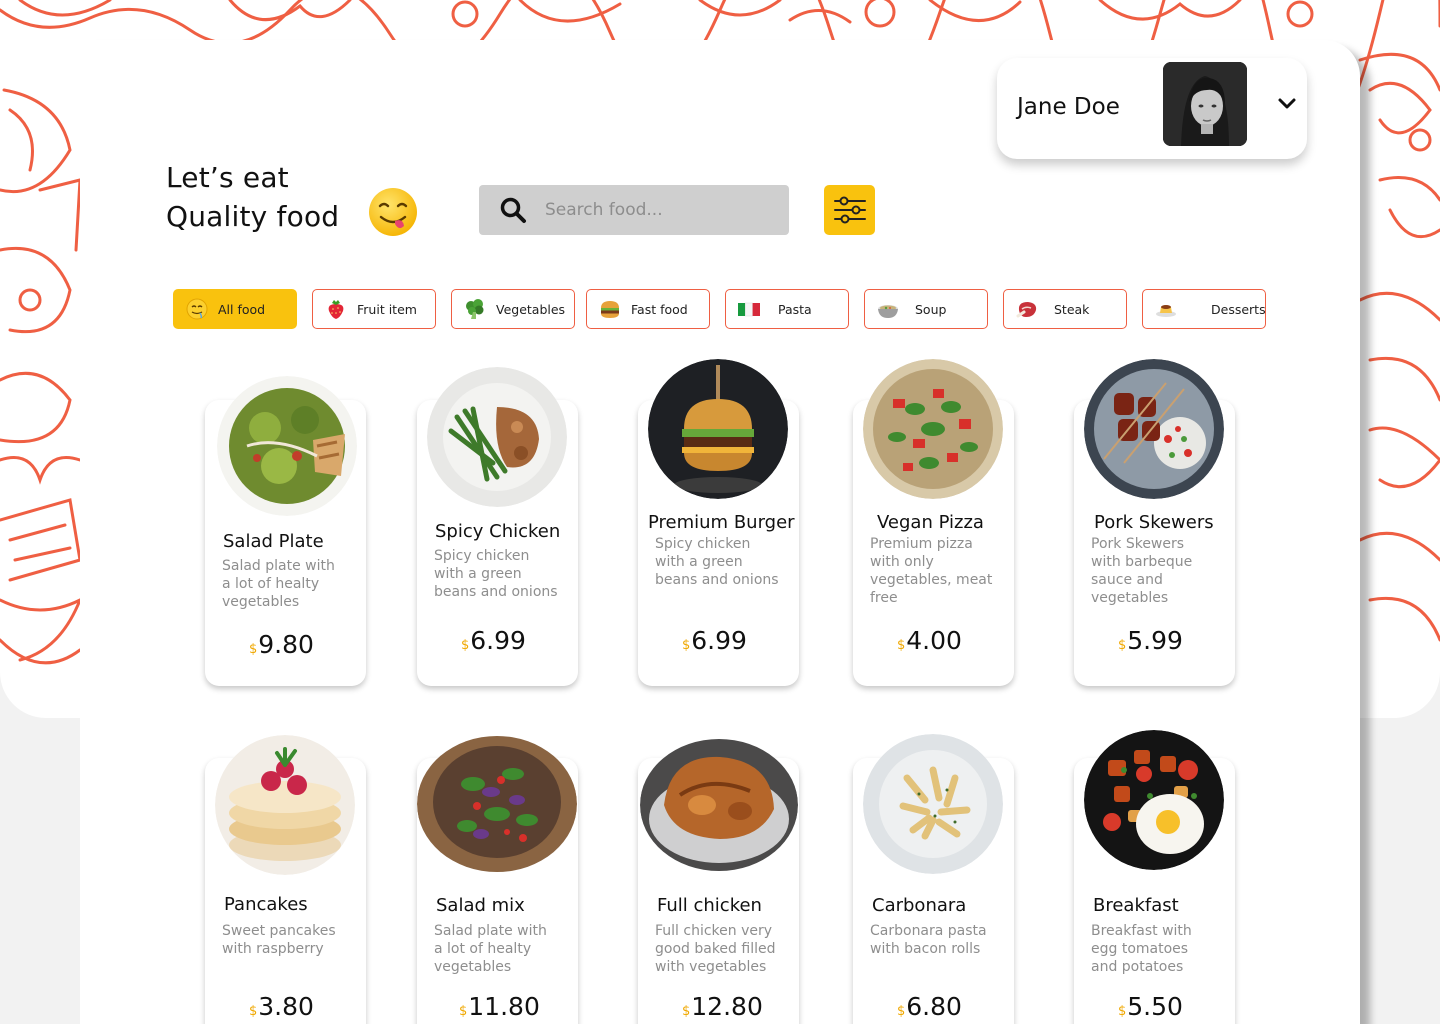 The width and height of the screenshot is (1440, 1024). I want to click on category-label: Steak, so click(1072, 309).